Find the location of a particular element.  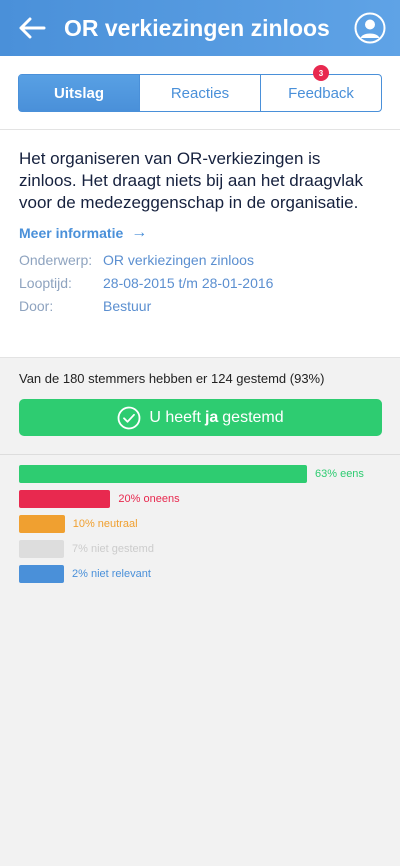

result-bar-label: 63% eens is located at coordinates (339, 473).